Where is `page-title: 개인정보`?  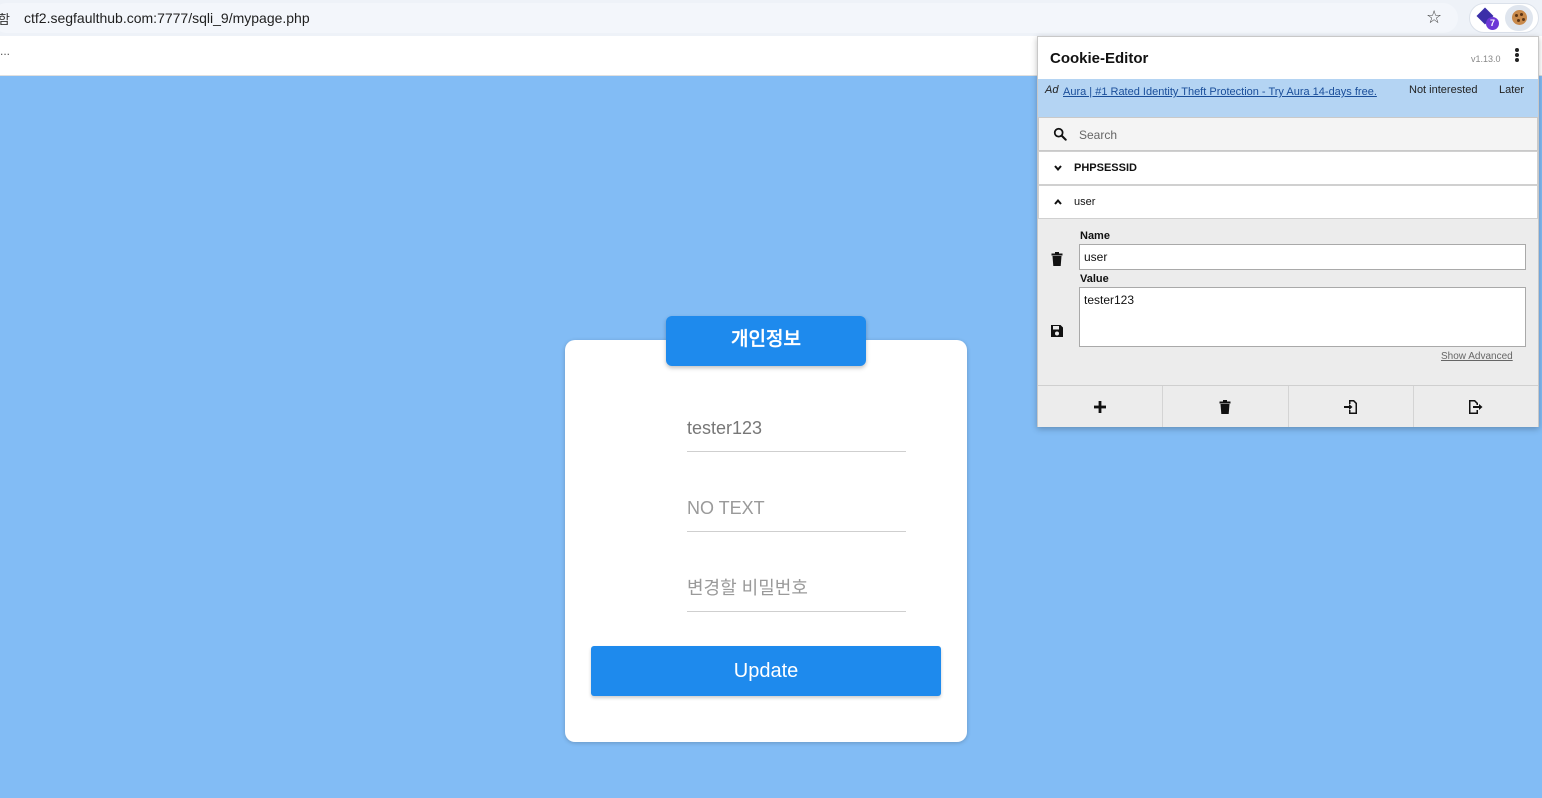 page-title: 개인정보 is located at coordinates (766, 341).